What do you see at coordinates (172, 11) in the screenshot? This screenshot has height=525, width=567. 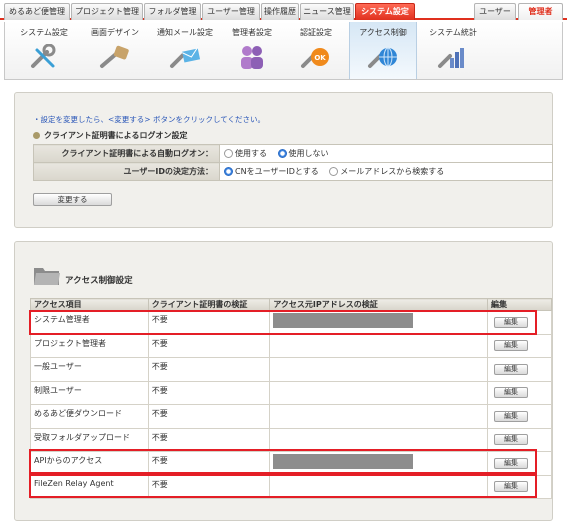 I see `tab-folder-management: フォルダ管理` at bounding box center [172, 11].